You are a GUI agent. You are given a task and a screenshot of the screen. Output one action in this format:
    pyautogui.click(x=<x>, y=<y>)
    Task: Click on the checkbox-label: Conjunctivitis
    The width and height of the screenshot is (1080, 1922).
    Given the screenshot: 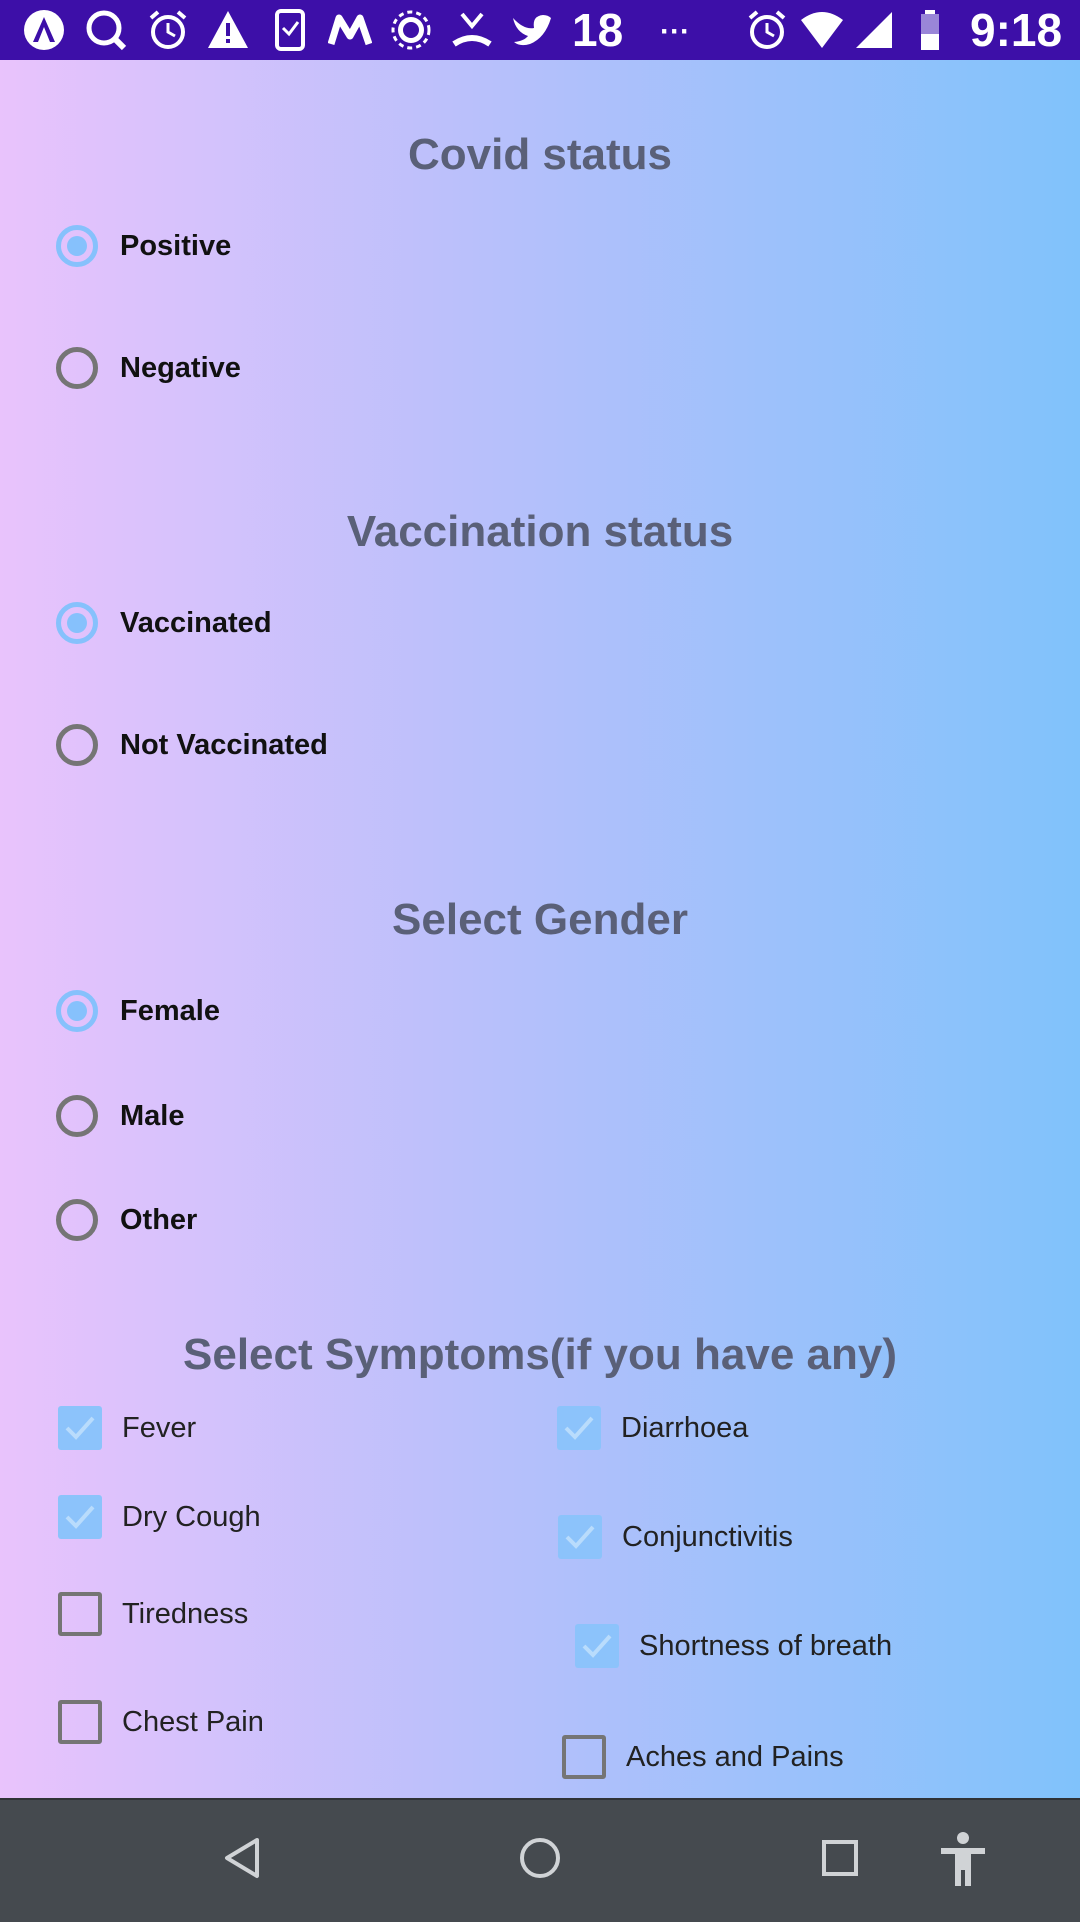 What is the action you would take?
    pyautogui.click(x=707, y=1536)
    